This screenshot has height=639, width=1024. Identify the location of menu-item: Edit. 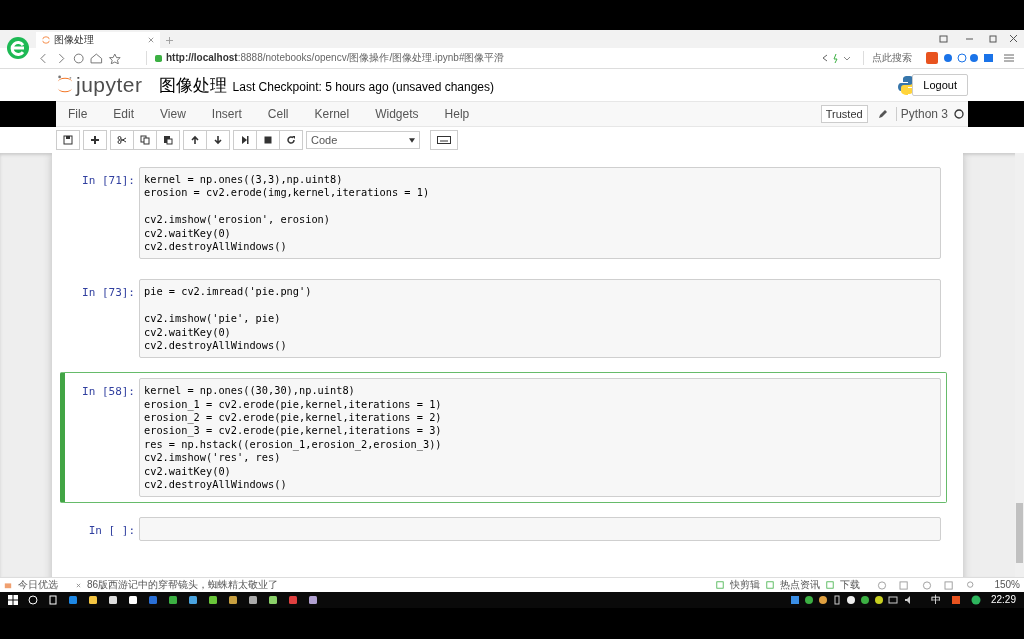
(124, 114).